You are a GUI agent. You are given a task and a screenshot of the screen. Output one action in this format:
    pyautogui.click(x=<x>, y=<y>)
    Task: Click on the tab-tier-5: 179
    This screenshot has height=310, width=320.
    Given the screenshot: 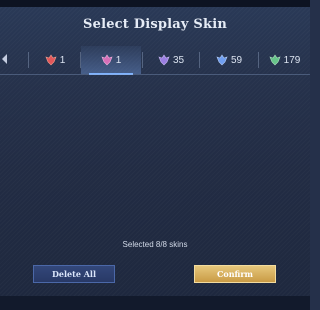 What is the action you would take?
    pyautogui.click(x=284, y=60)
    